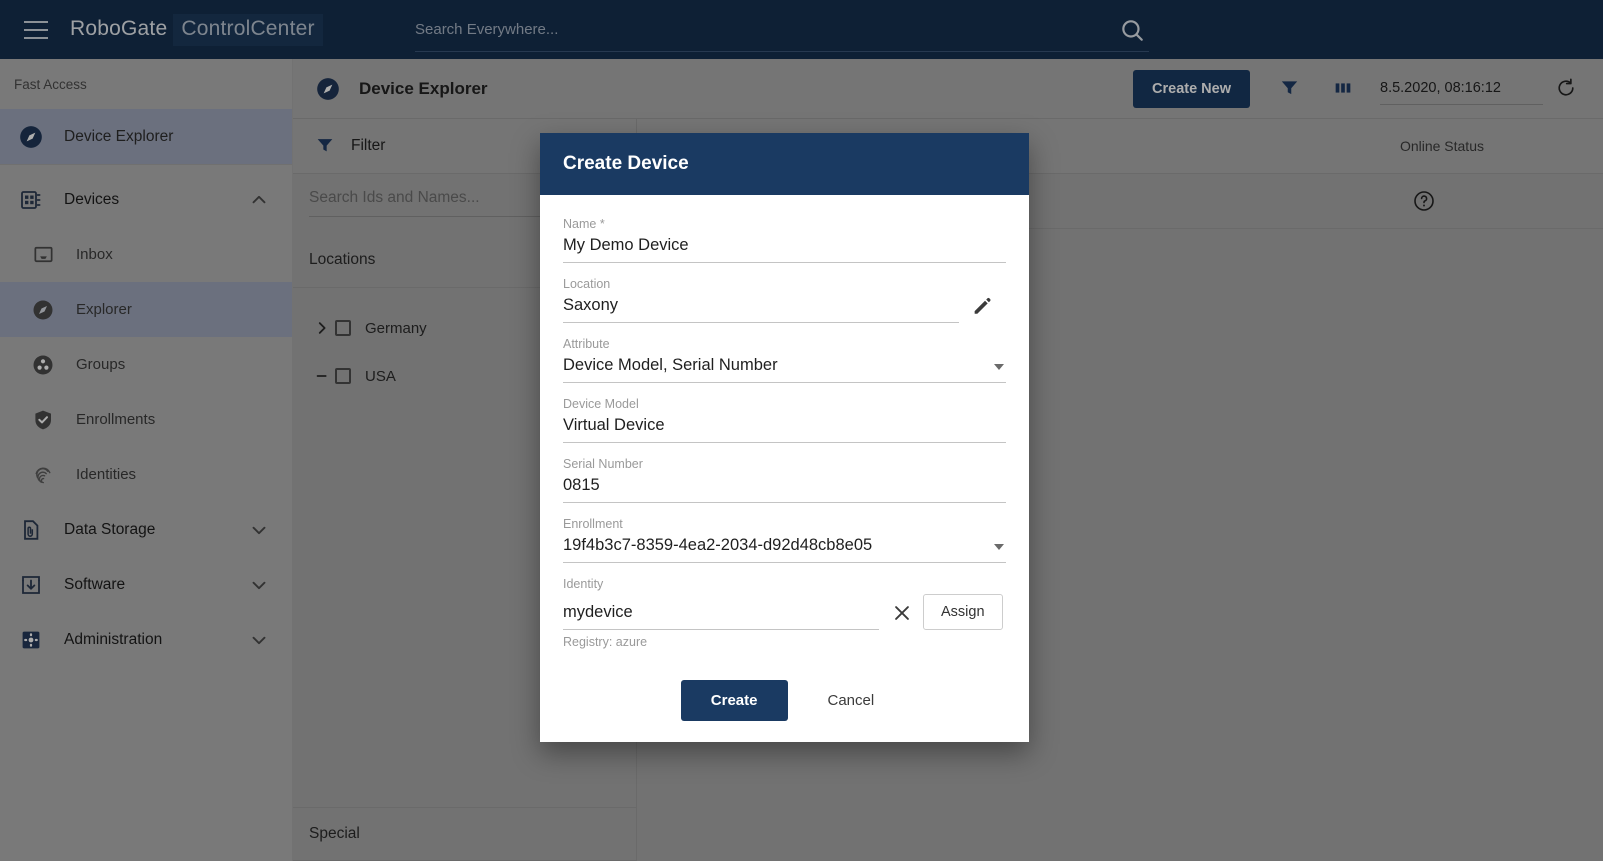 The height and width of the screenshot is (861, 1603). Describe the element at coordinates (584, 224) in the screenshot. I see `field-label: Name *` at that location.